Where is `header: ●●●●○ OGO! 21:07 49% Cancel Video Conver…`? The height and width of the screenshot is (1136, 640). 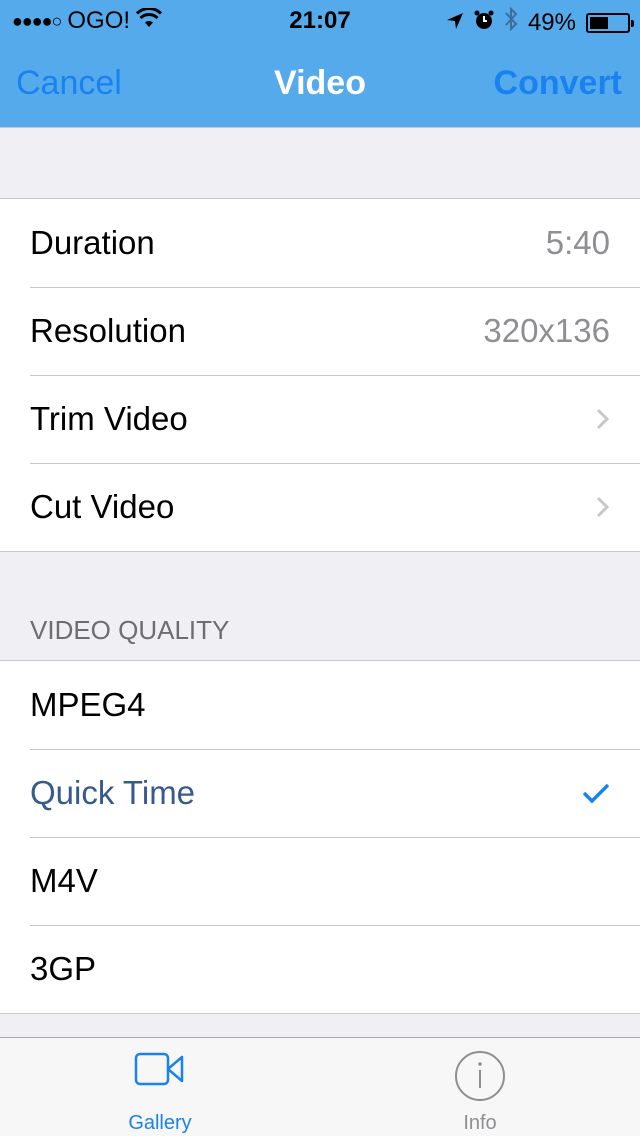
header: ●●●●○ OGO! 21:07 49% Cancel Video Conver… is located at coordinates (320, 64).